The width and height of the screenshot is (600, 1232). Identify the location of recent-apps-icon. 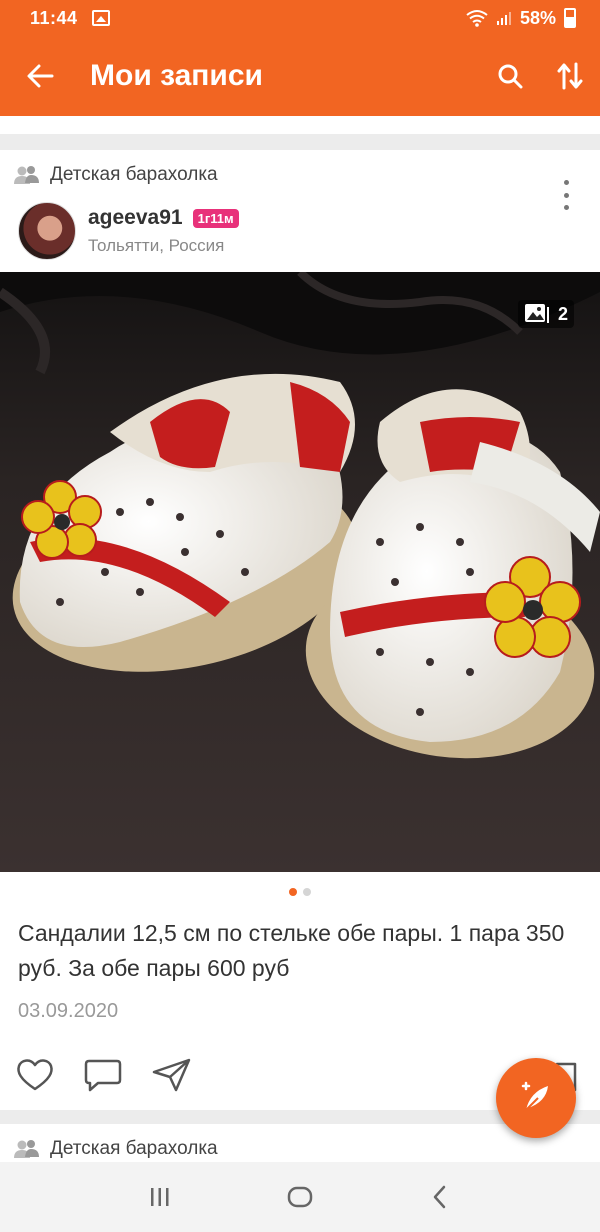
(160, 1197).